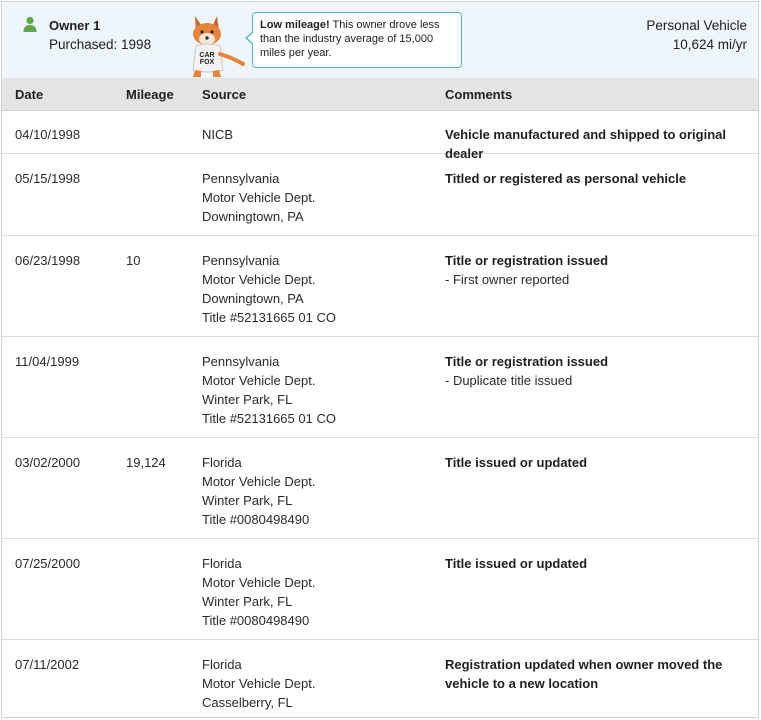 Image resolution: width=761 pixels, height=720 pixels. Describe the element at coordinates (709, 44) in the screenshot. I see `miles-per-year: 10,624 mi/yr` at that location.